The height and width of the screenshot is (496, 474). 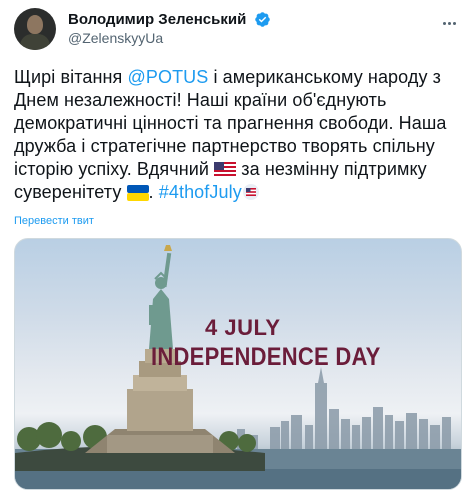 What do you see at coordinates (266, 357) in the screenshot?
I see `image-title-line2: INDEPENDENCE DAY` at bounding box center [266, 357].